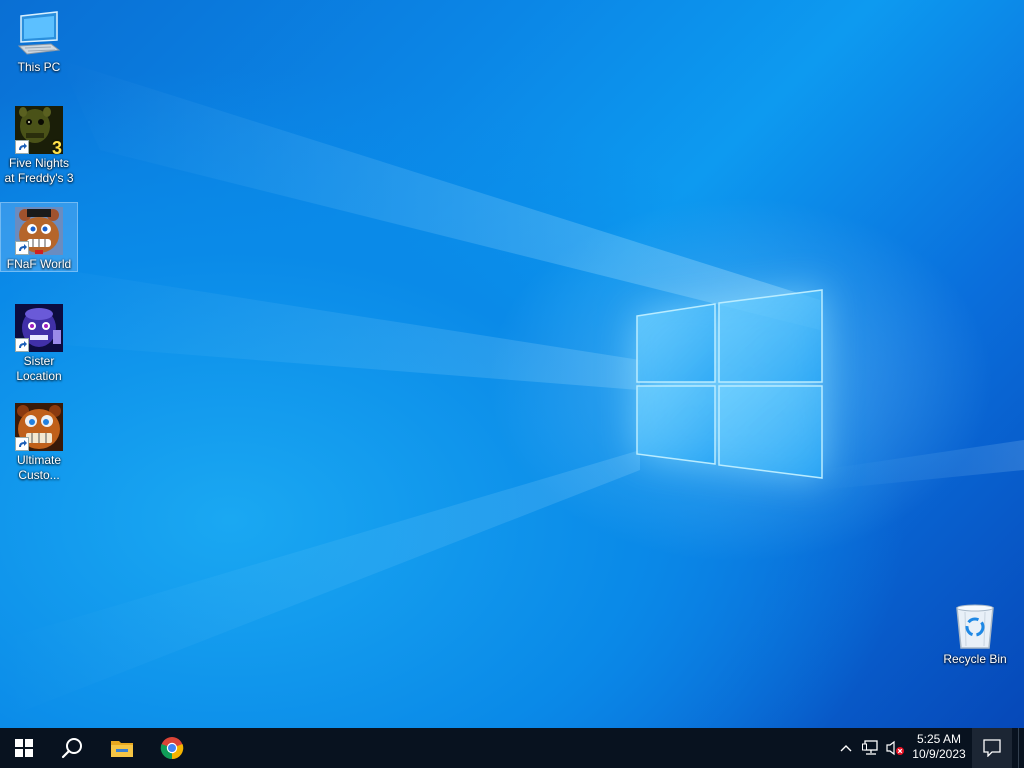  I want to click on computer-icon, so click(39, 34).